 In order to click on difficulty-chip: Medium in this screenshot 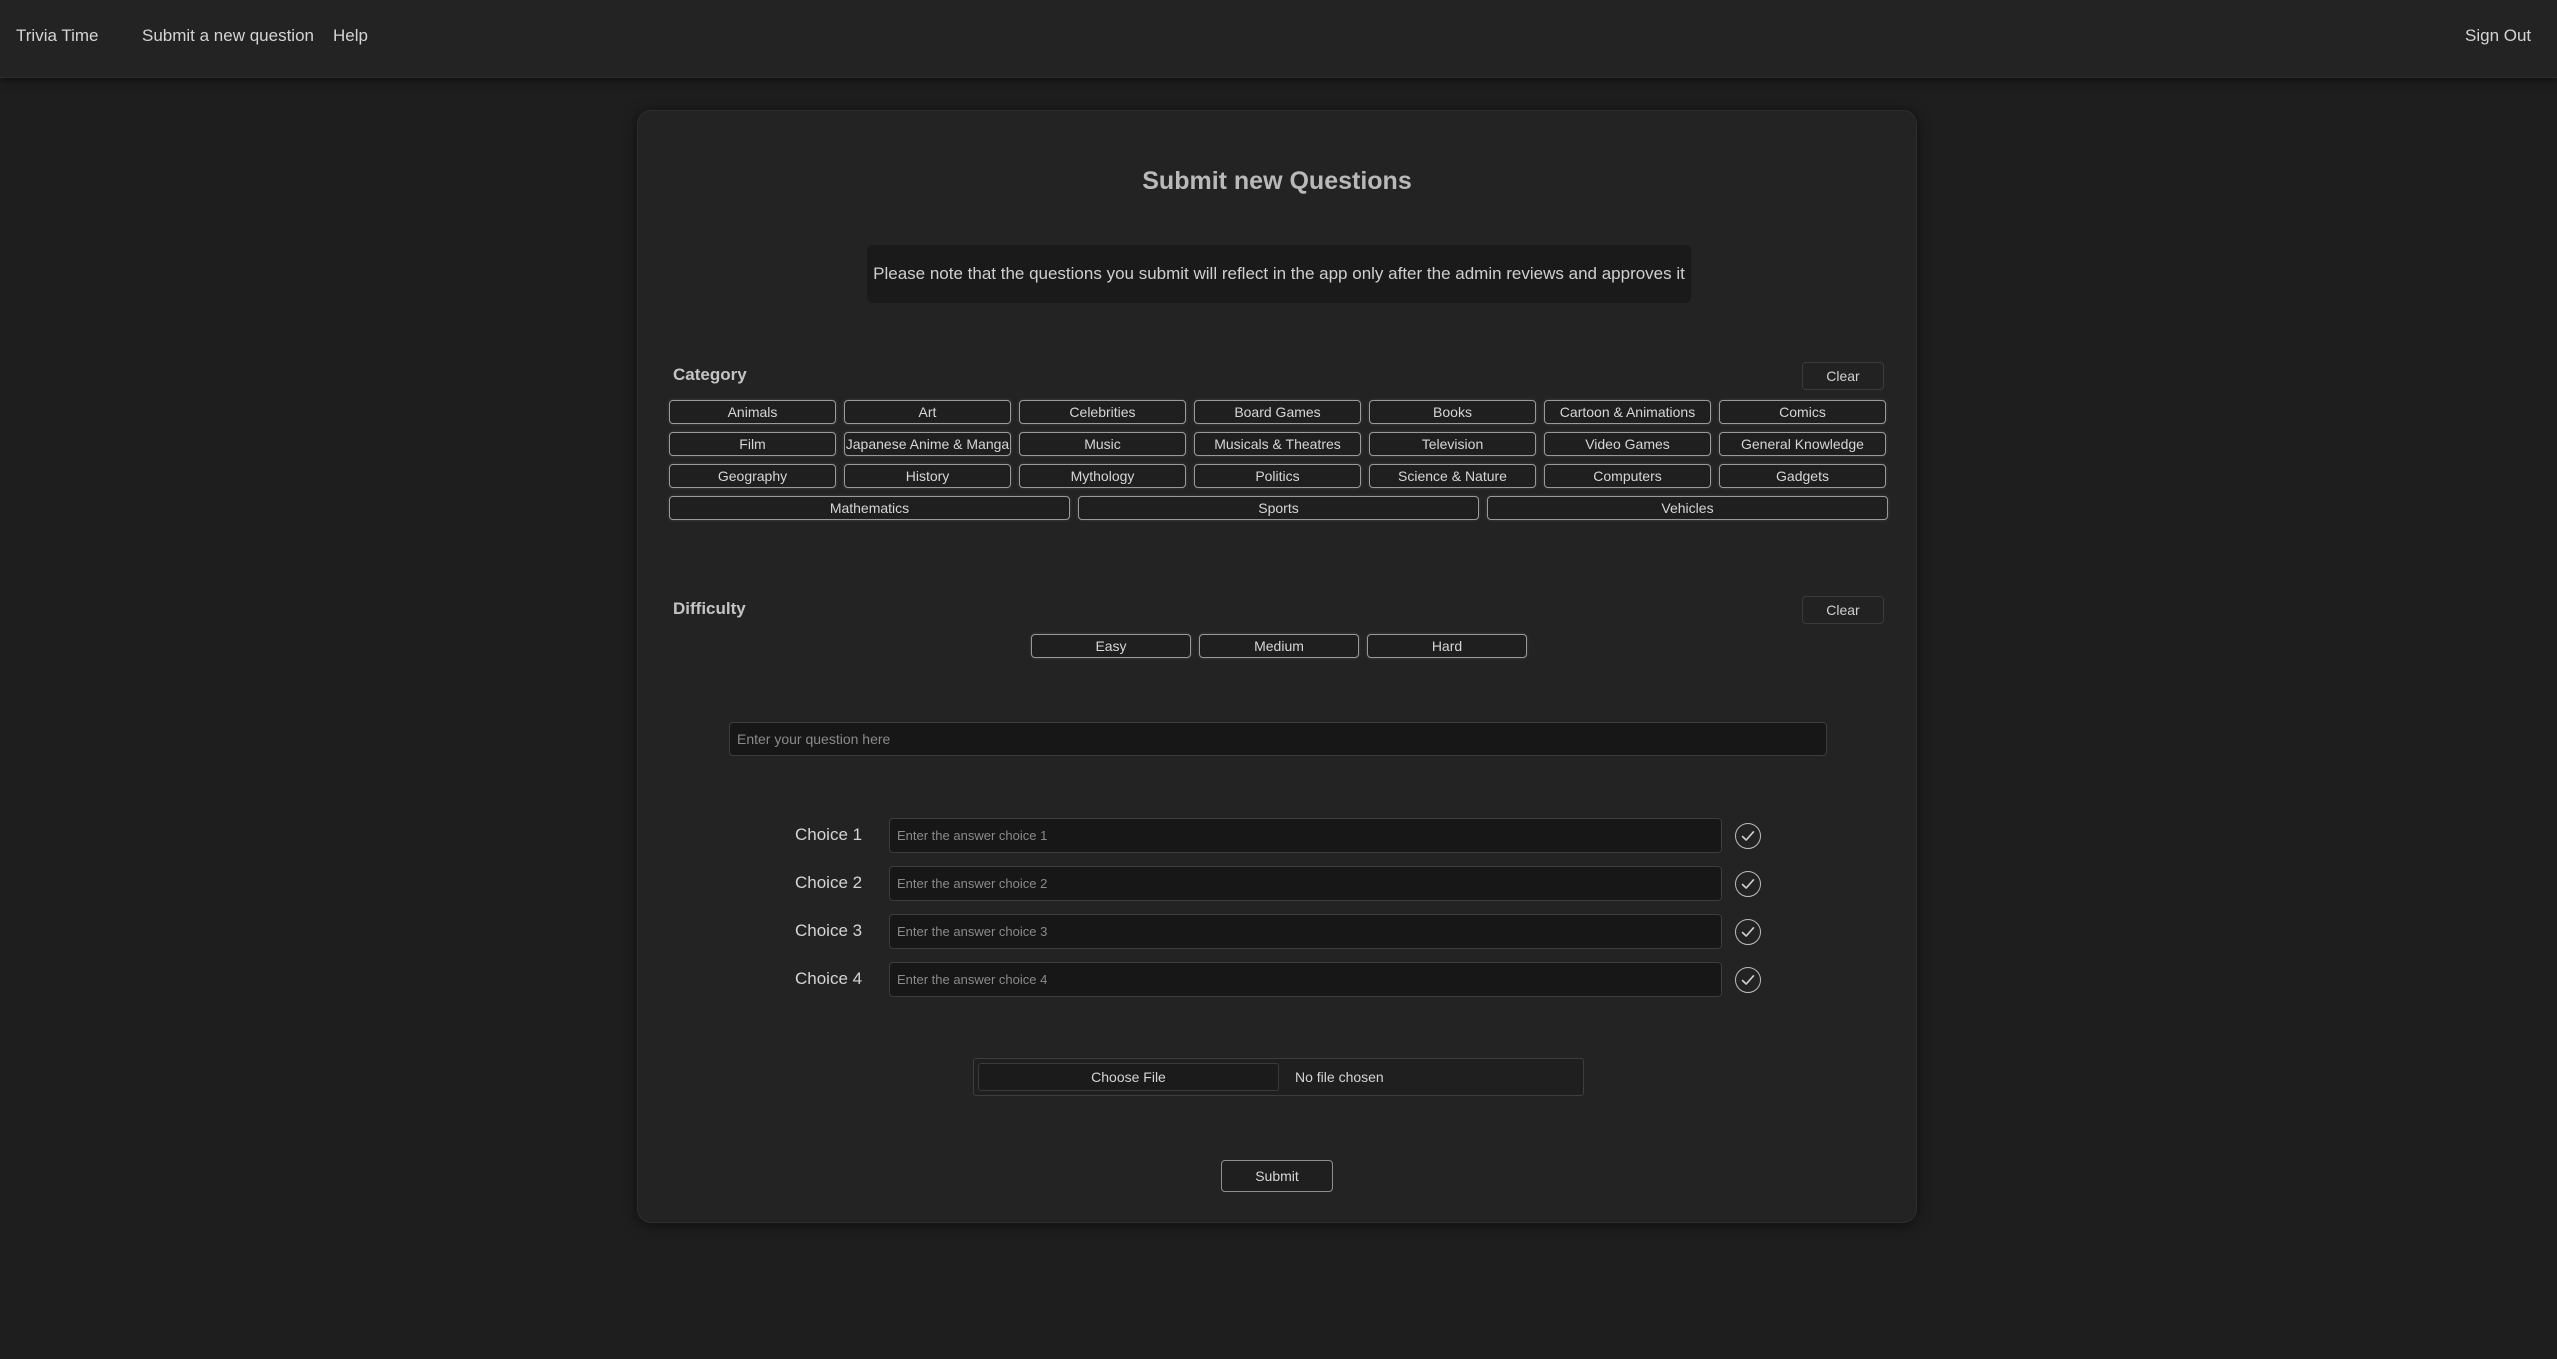, I will do `click(1279, 646)`.